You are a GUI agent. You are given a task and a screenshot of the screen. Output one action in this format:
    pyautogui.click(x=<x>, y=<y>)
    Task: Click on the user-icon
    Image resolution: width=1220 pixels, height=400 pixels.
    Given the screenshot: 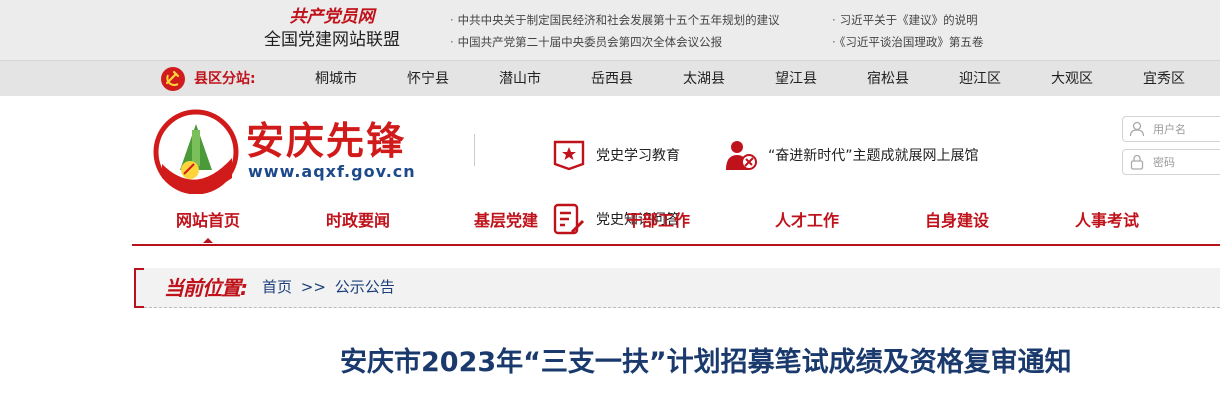 What is the action you would take?
    pyautogui.click(x=1137, y=129)
    